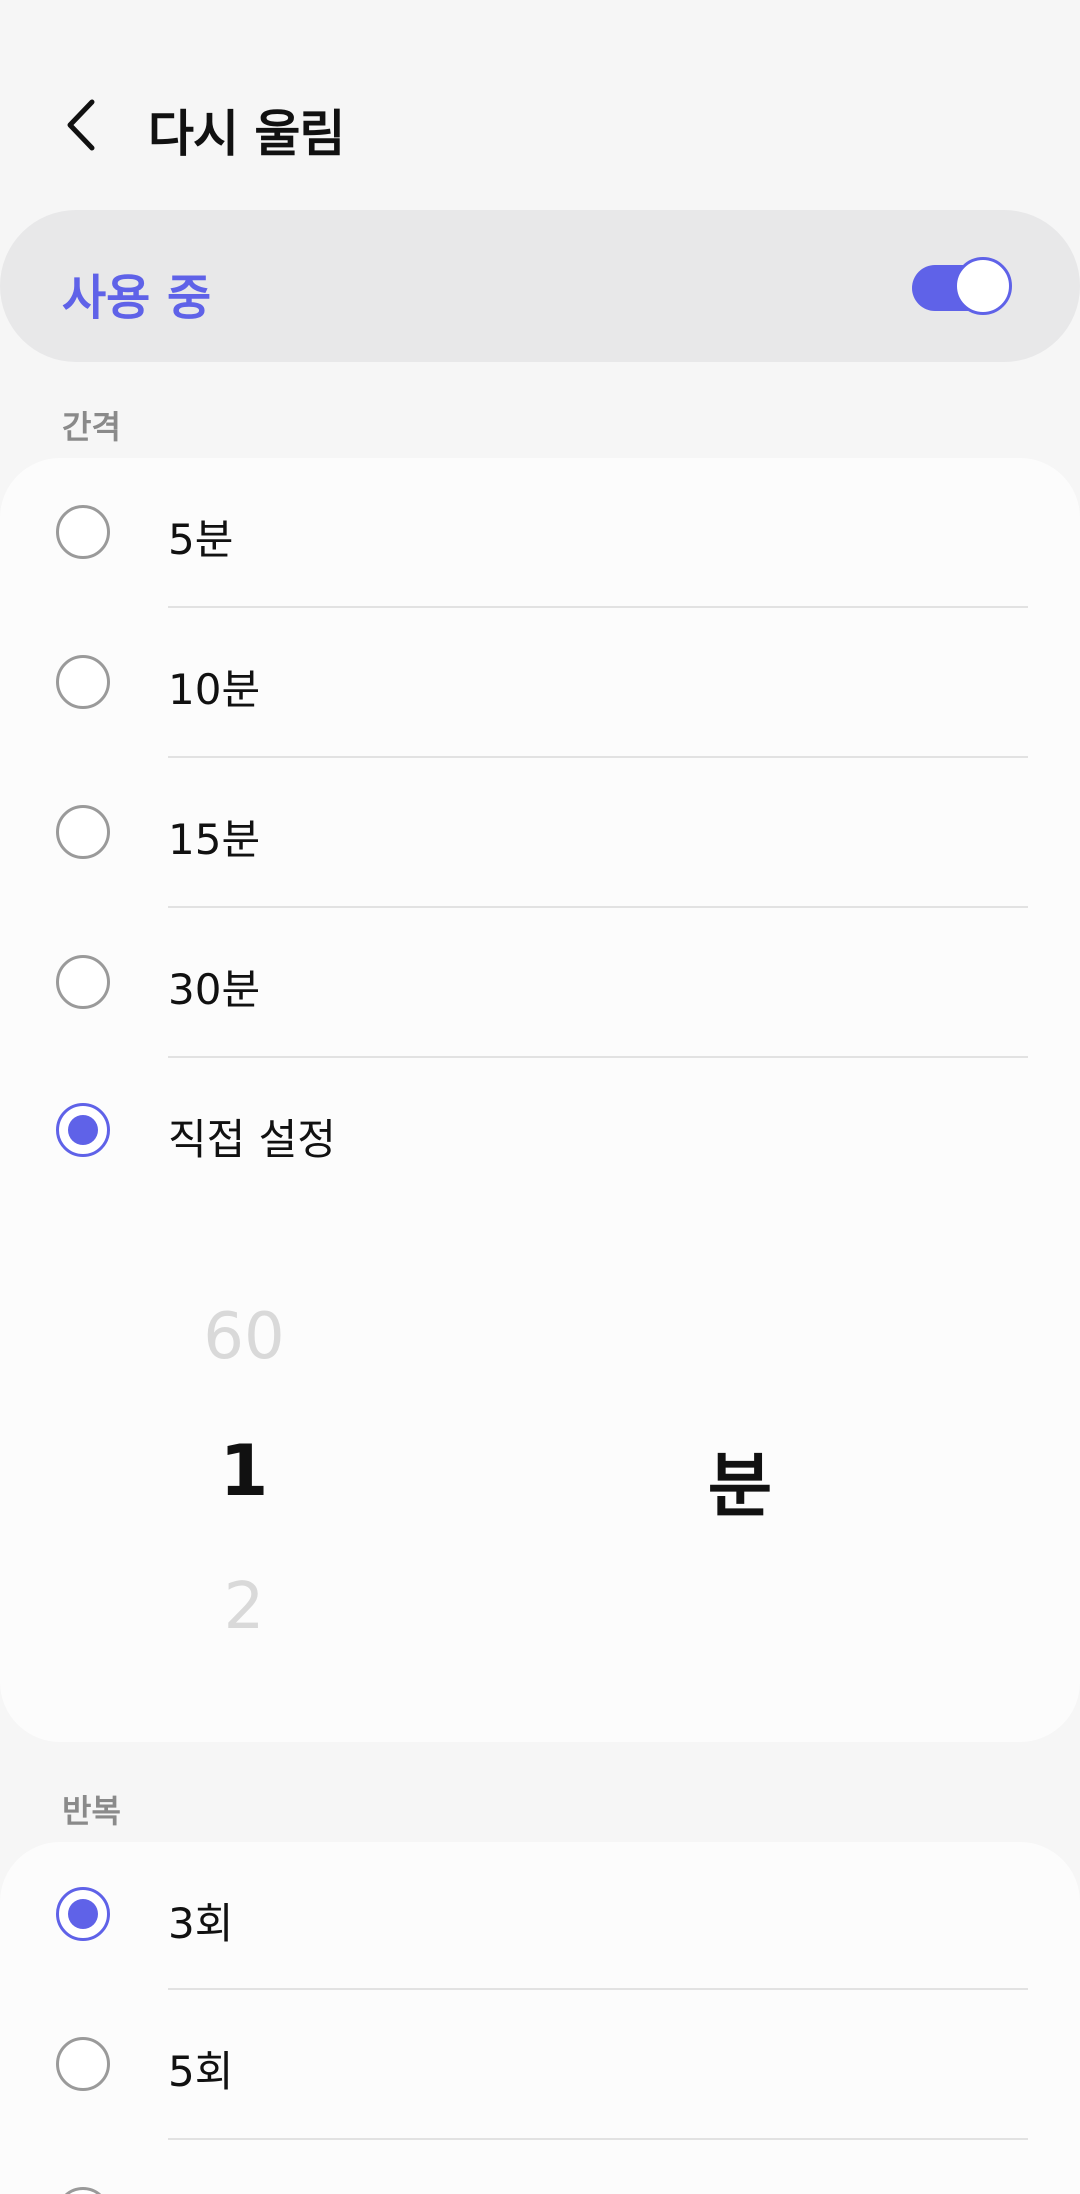 This screenshot has width=1080, height=2194. I want to click on picker-unit-label: 분, so click(740, 1486).